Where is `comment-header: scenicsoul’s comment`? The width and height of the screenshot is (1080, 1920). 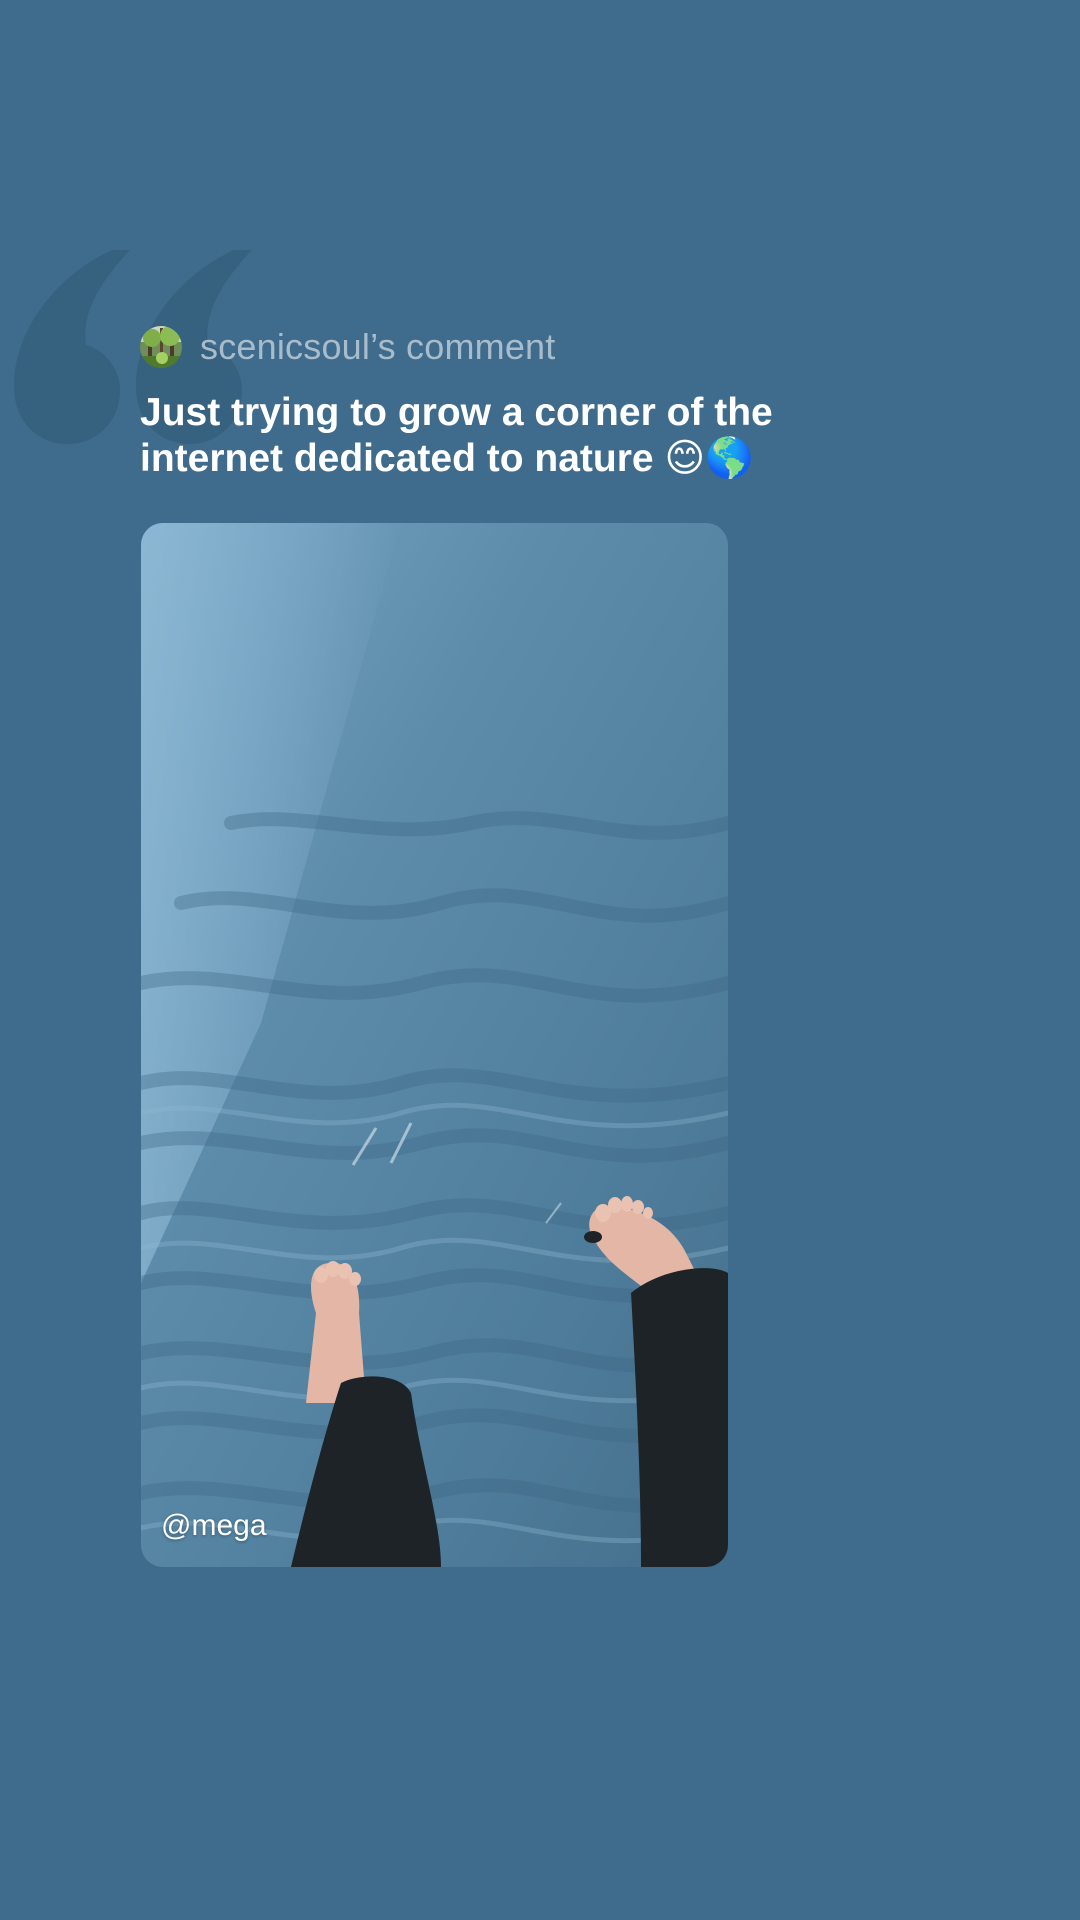
comment-header: scenicsoul’s comment is located at coordinates (347, 347).